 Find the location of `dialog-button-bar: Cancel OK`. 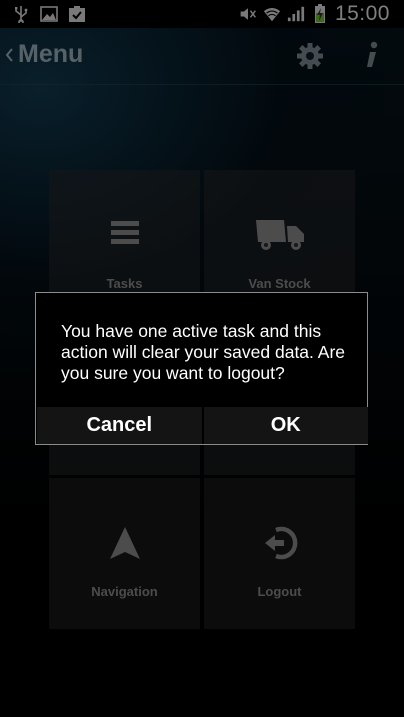

dialog-button-bar: Cancel OK is located at coordinates (202, 425).